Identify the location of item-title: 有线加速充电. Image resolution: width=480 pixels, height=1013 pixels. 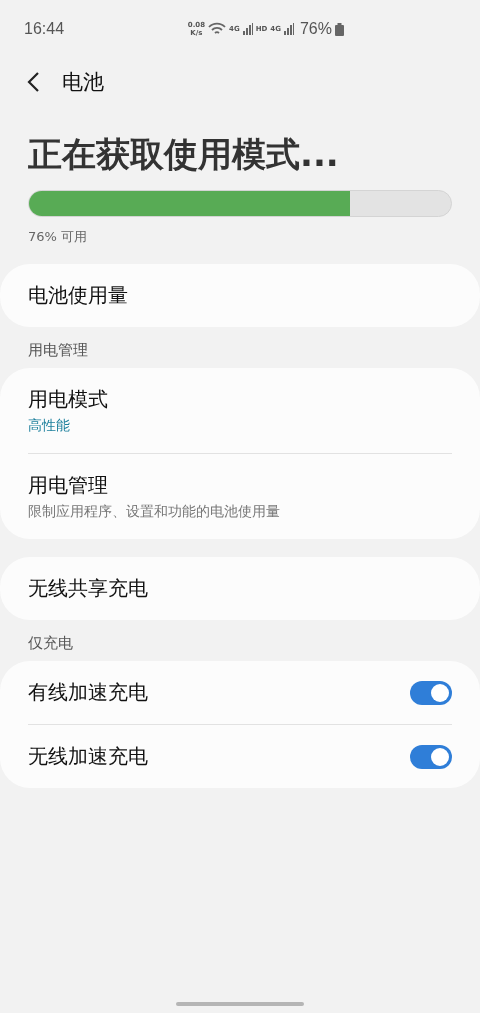
(88, 692).